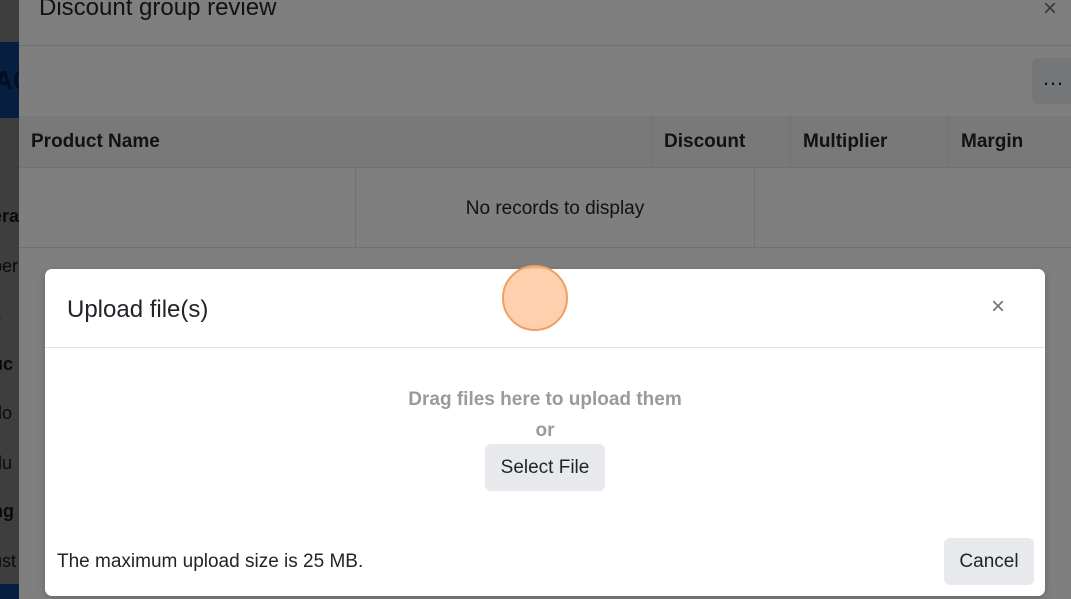 The height and width of the screenshot is (599, 1071). Describe the element at coordinates (138, 309) in the screenshot. I see `upload-dialog-title: Upload file(s)` at that location.